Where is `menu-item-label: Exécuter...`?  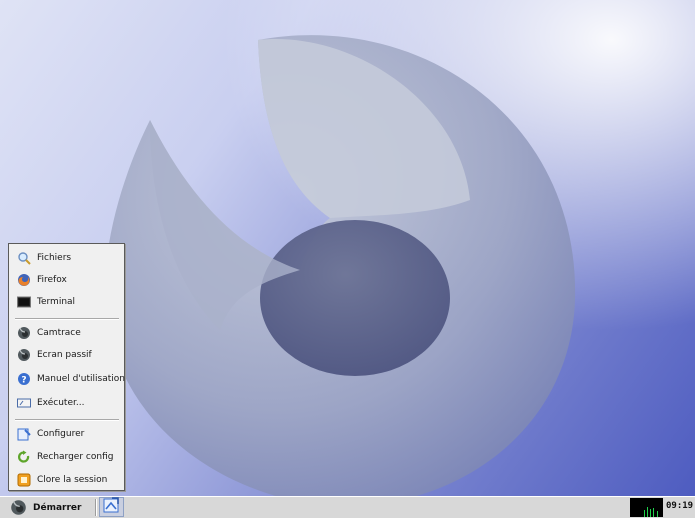
menu-item-label: Exécuter... is located at coordinates (61, 403).